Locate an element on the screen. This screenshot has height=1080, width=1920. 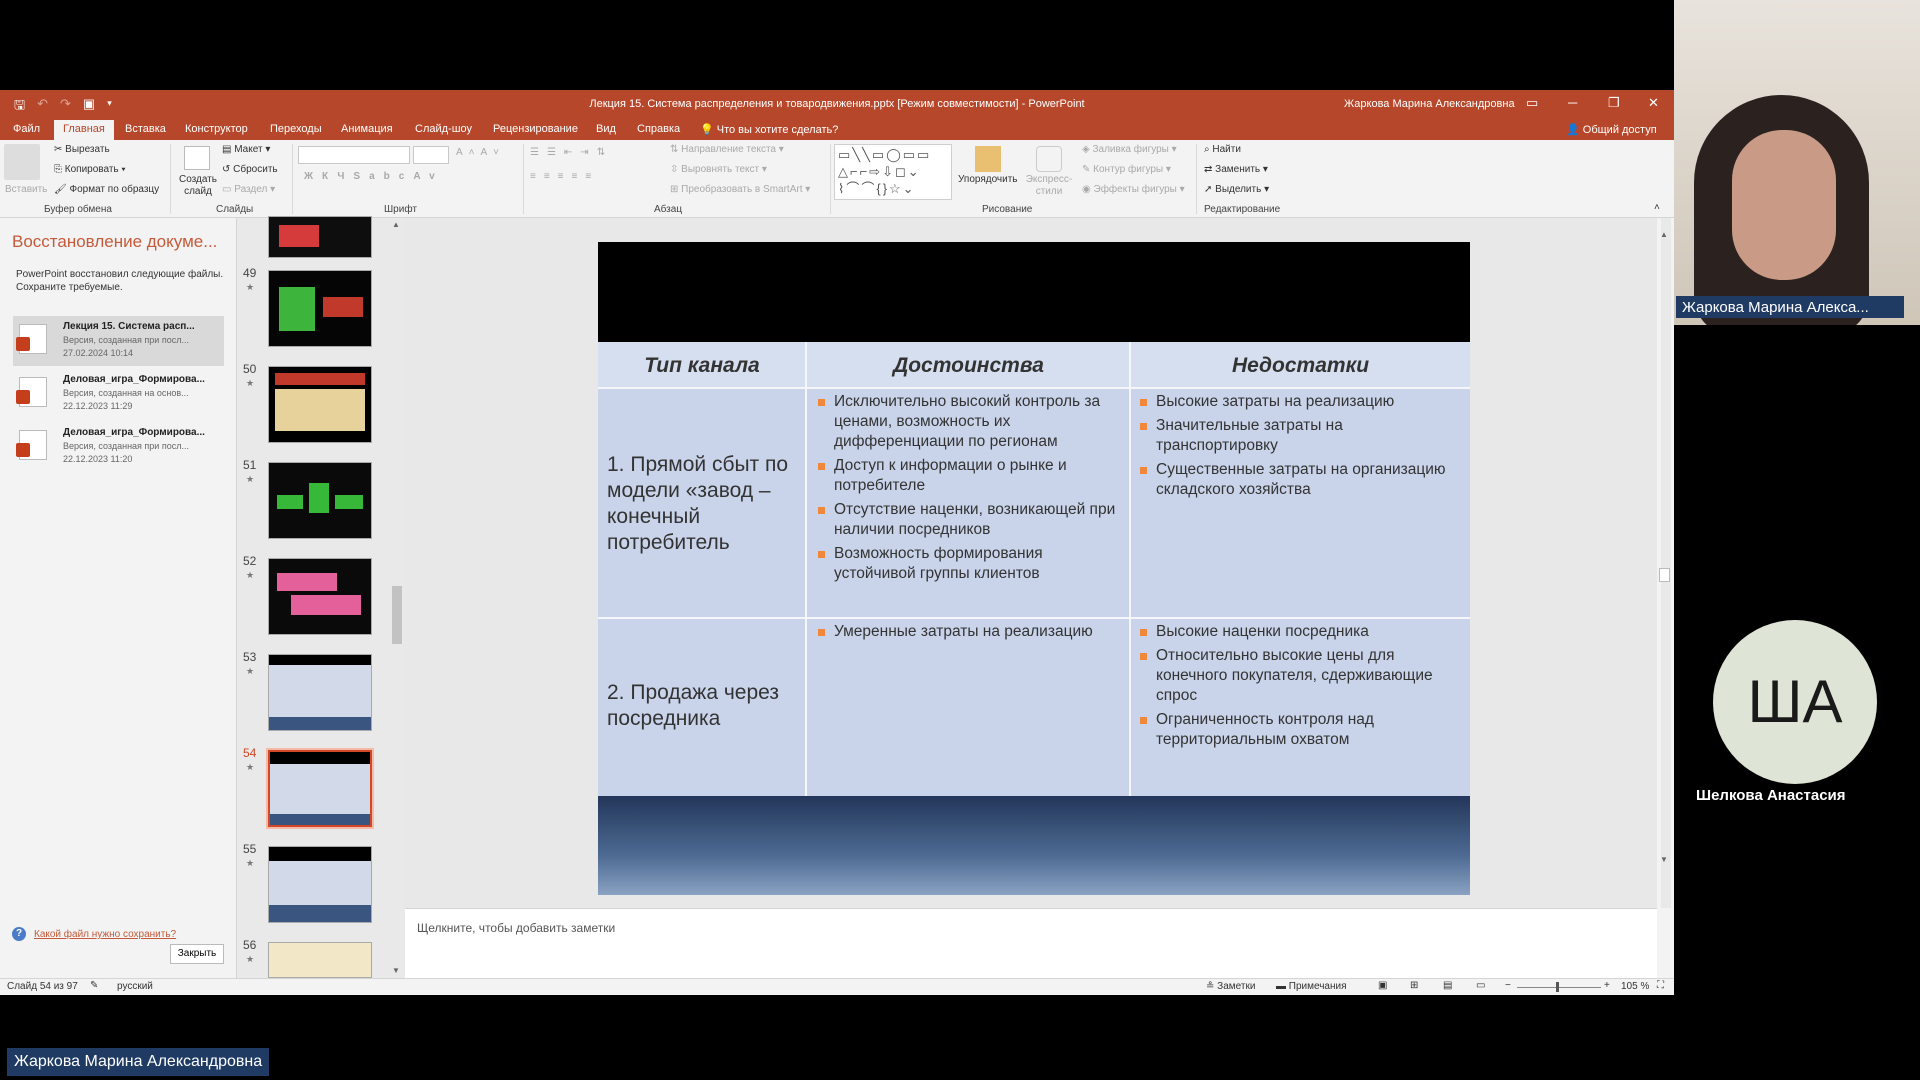
tab-design: Конструктор is located at coordinates (216, 129).